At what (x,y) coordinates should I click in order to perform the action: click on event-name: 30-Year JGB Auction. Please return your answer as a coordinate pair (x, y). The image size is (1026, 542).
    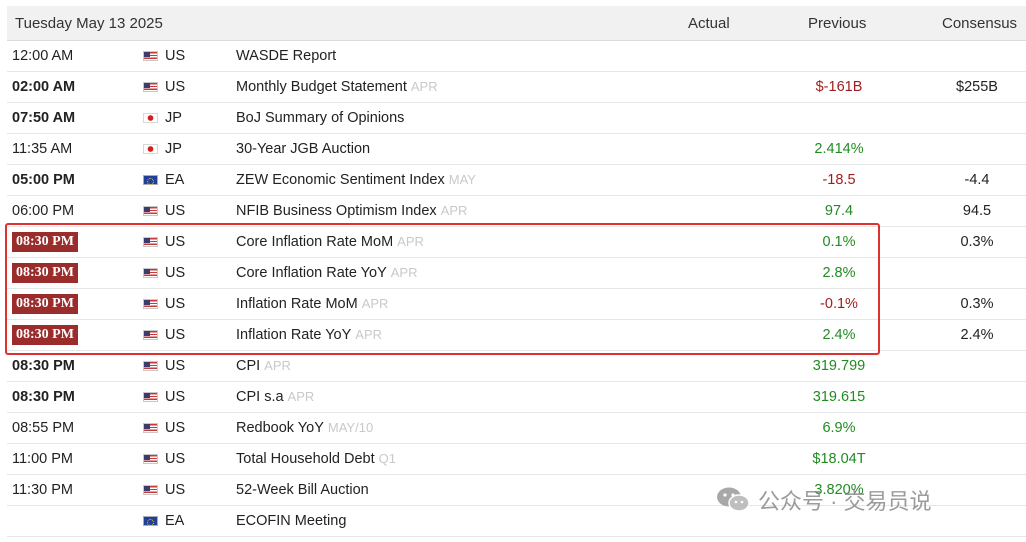
    Looking at the image, I should click on (303, 149).